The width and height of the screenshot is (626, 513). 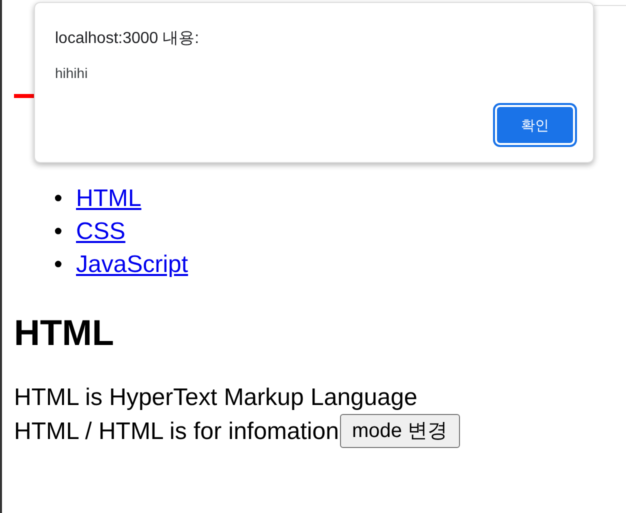 What do you see at coordinates (71, 73) in the screenshot?
I see `alert-message: hihihi` at bounding box center [71, 73].